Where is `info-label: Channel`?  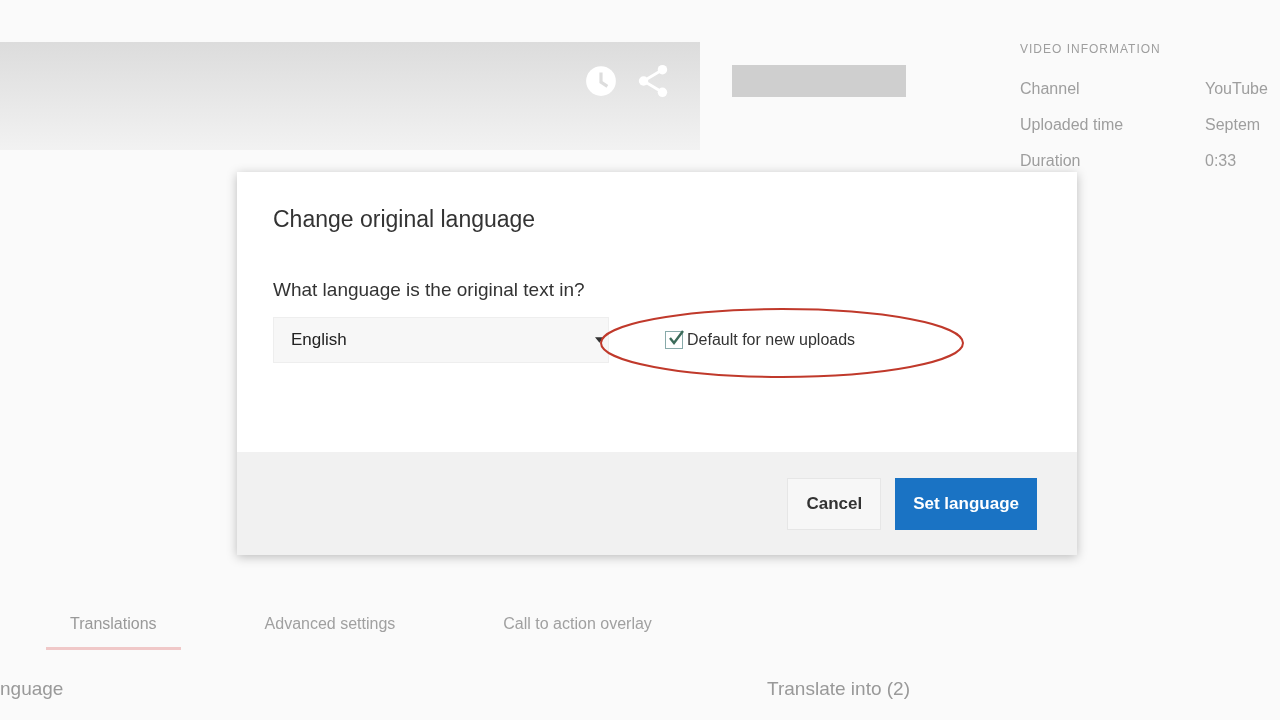
info-label: Channel is located at coordinates (1050, 89).